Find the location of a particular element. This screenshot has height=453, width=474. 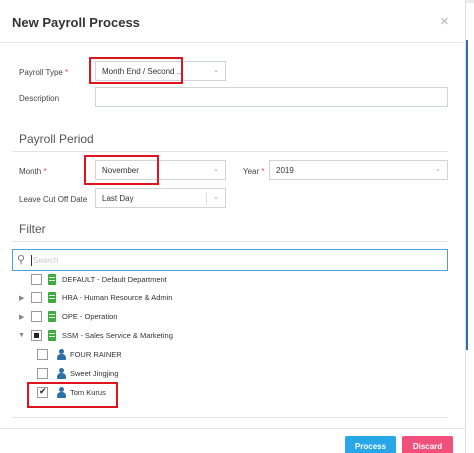

tree-item-ssm: ▼ SSM - Sales Service & Marketing is located at coordinates (230, 337).